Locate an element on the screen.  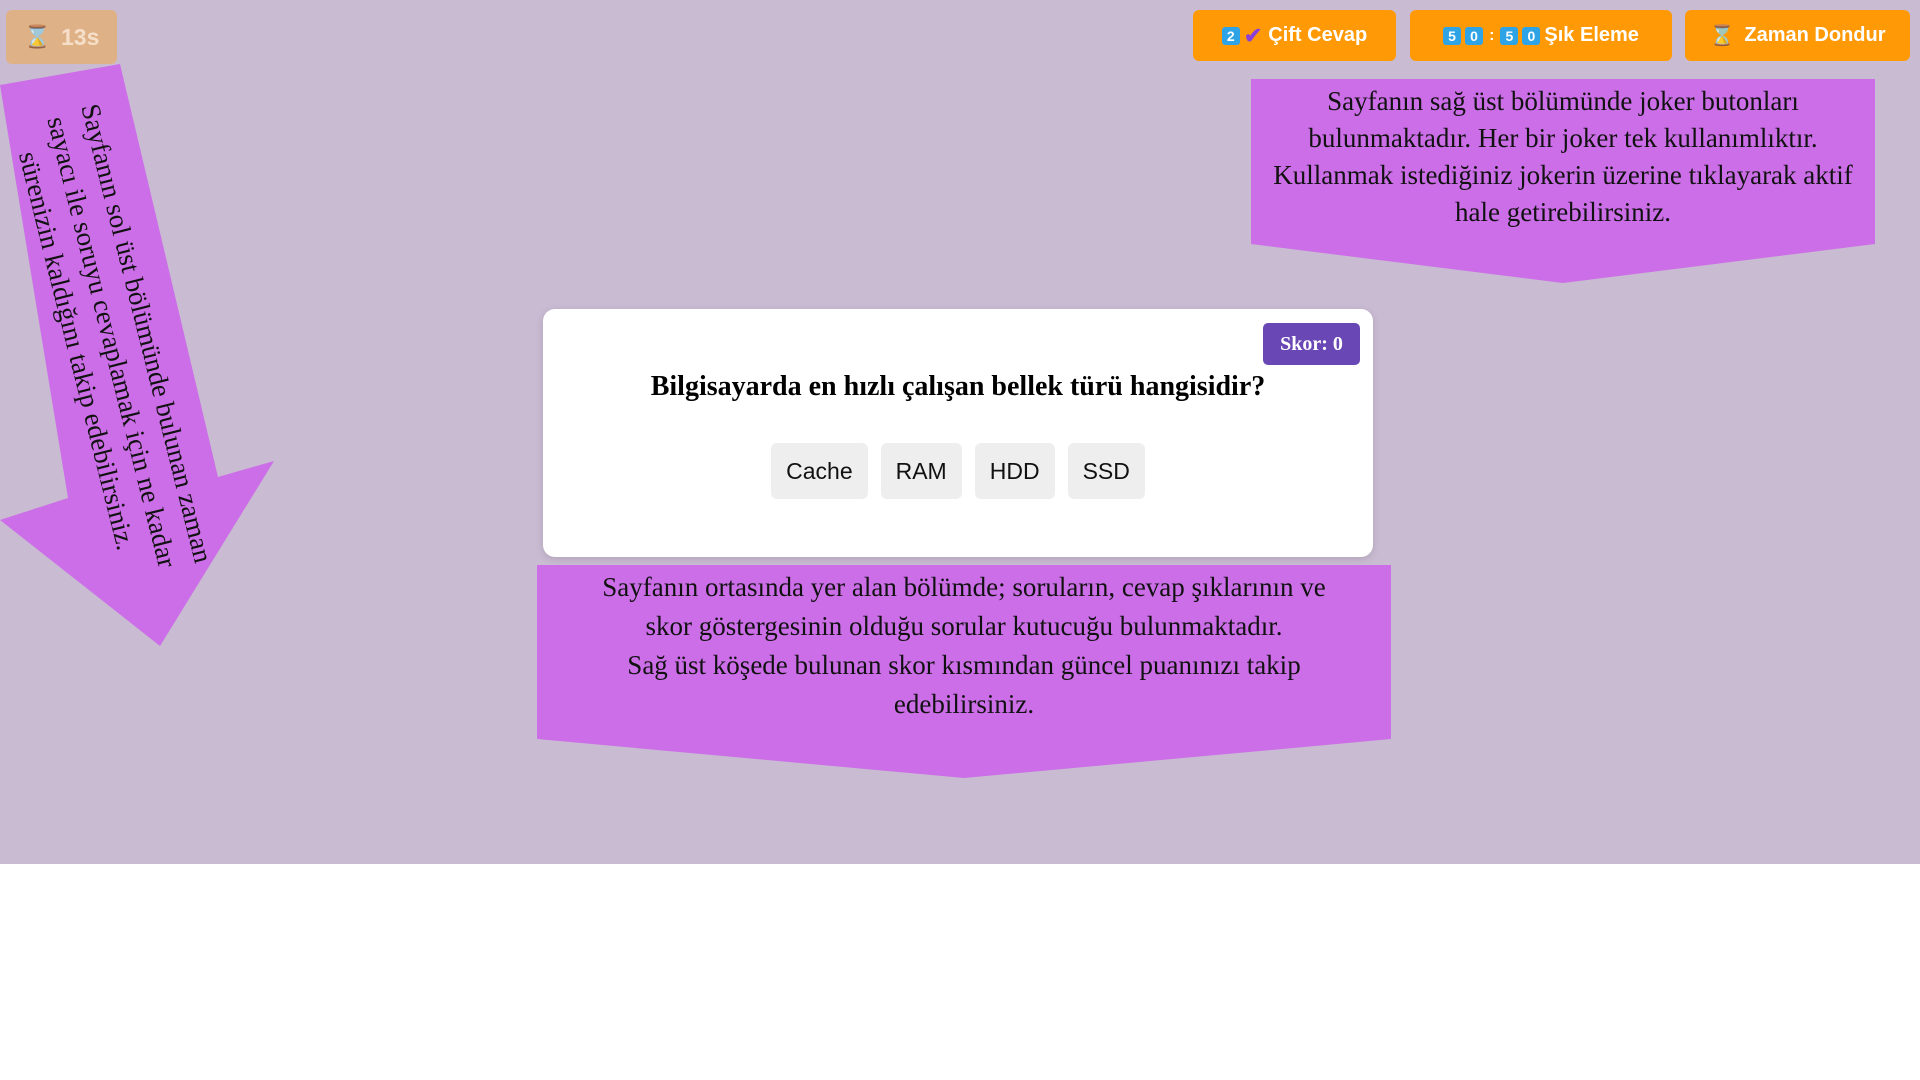
joker-label: Çift Cevap is located at coordinates (1318, 35).